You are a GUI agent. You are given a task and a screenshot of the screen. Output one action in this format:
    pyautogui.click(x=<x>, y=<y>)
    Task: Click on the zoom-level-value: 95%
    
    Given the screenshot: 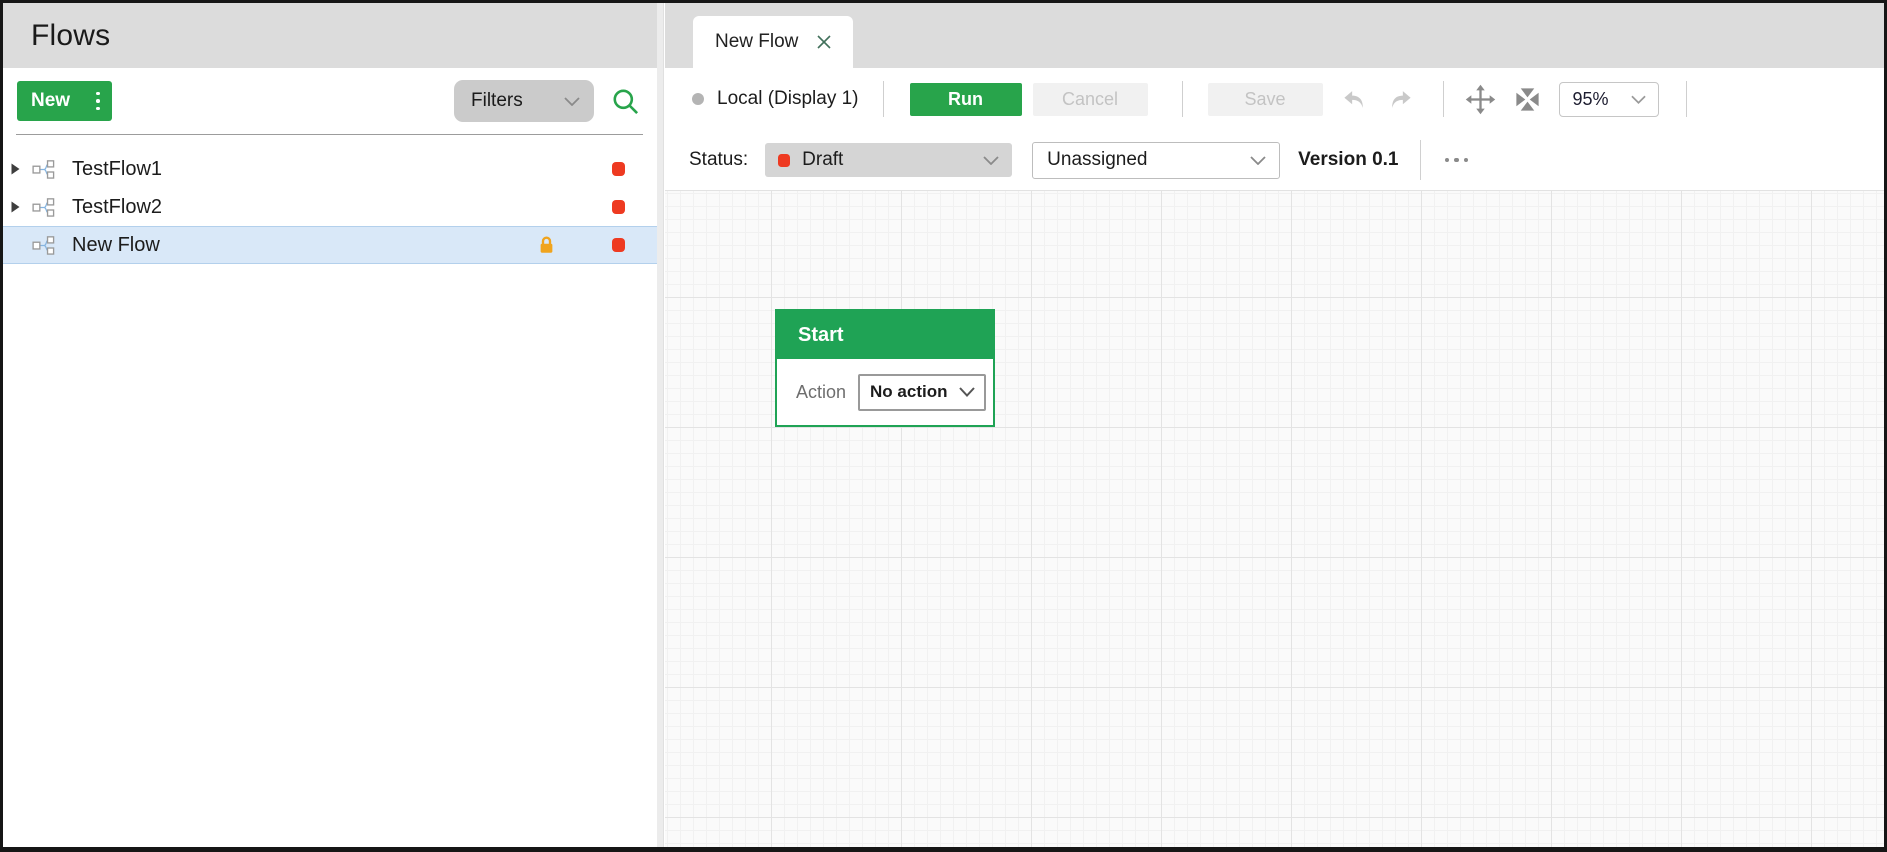 What is the action you would take?
    pyautogui.click(x=1590, y=98)
    